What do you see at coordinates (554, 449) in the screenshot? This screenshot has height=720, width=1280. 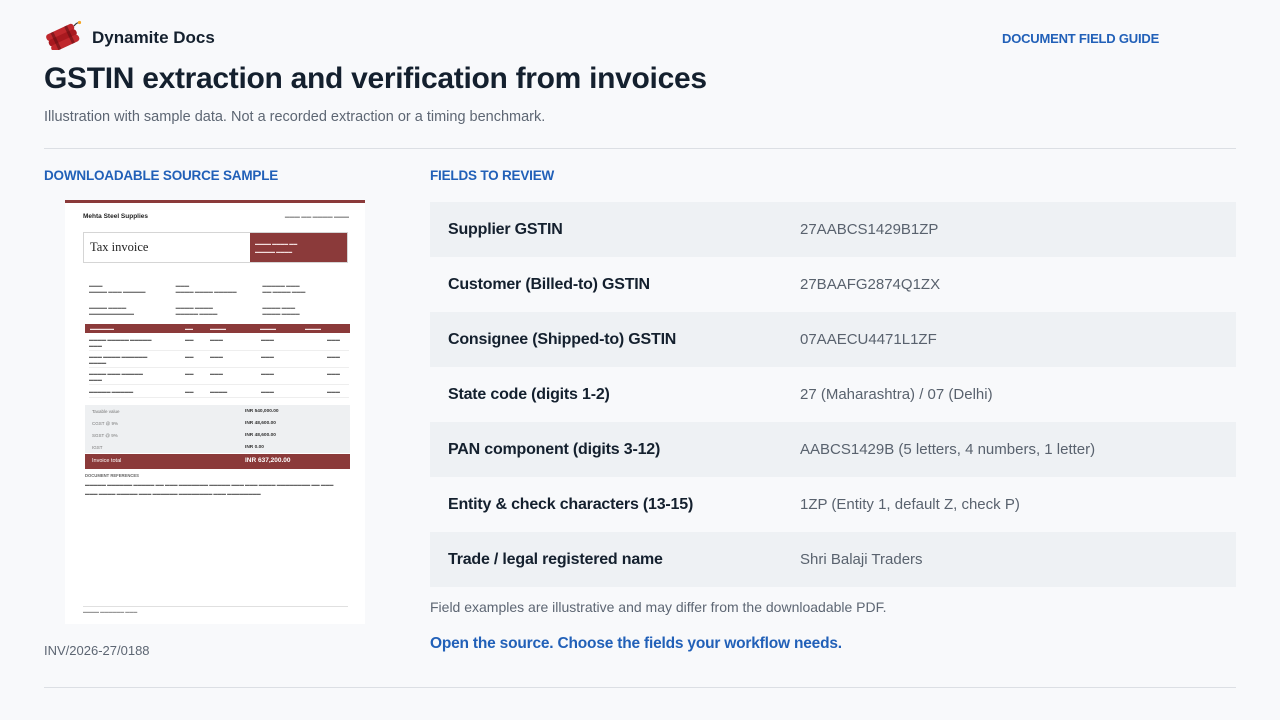 I see `field-name: PAN component (digits 3-12)` at bounding box center [554, 449].